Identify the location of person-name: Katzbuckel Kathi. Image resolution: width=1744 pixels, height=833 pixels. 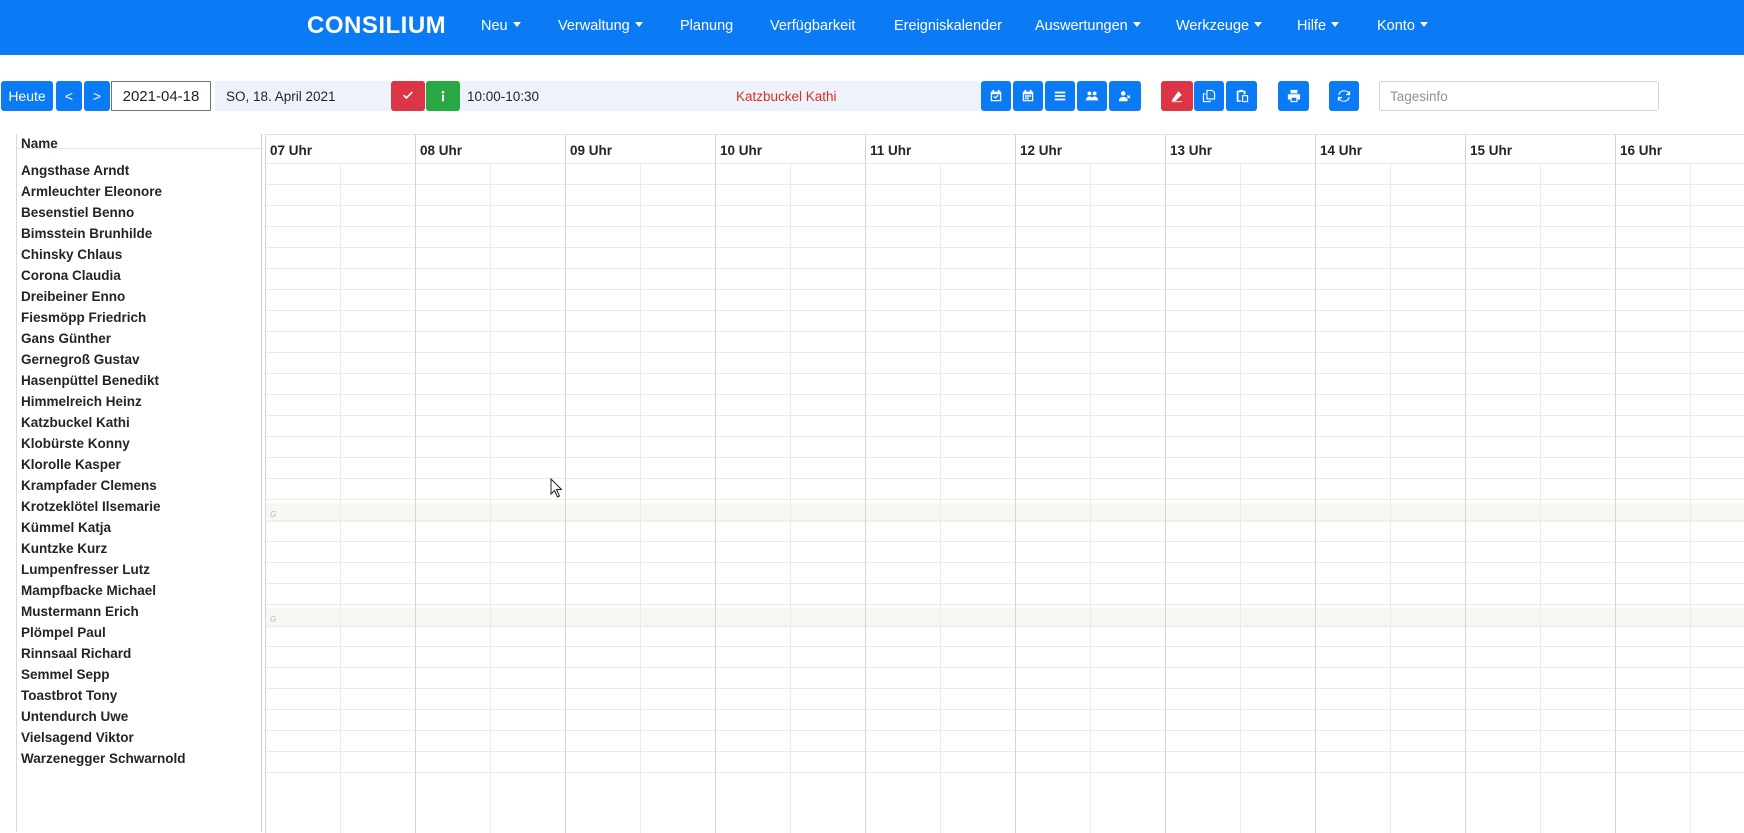
(75, 422).